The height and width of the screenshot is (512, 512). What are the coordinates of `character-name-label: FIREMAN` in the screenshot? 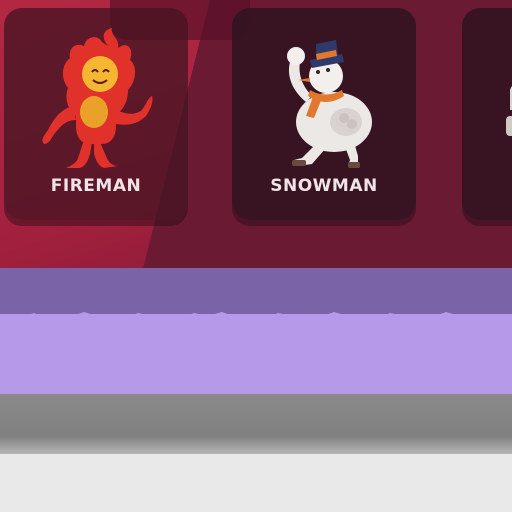 It's located at (96, 186).